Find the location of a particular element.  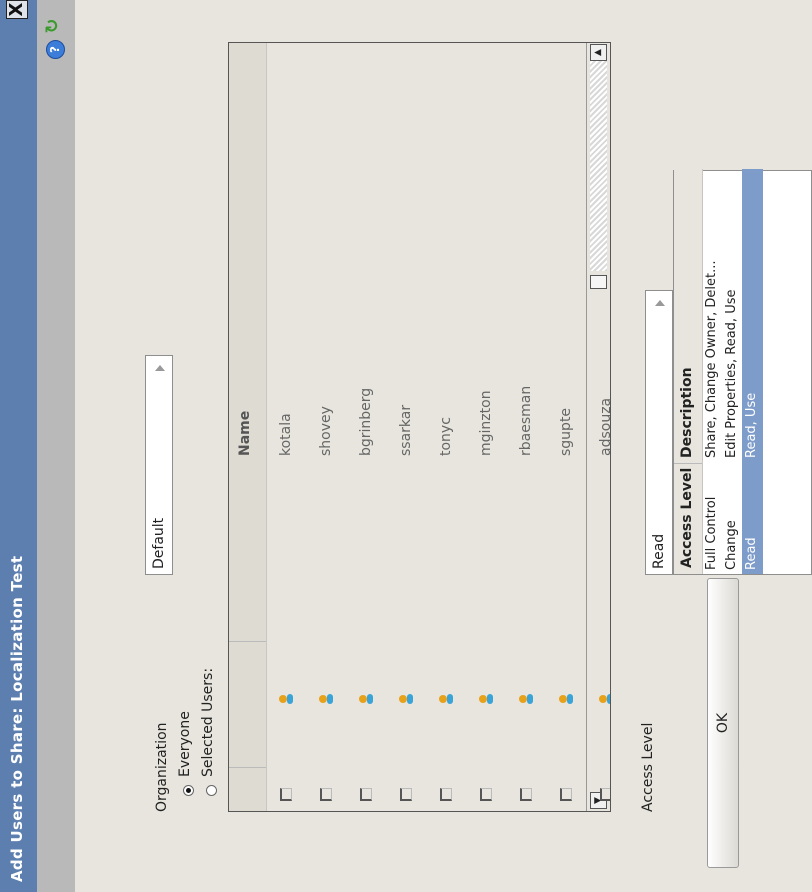

table-row: mginzton is located at coordinates (487, 426).